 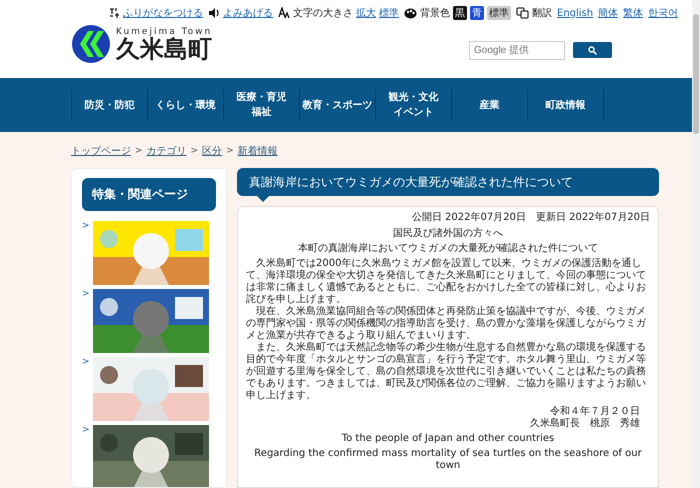 I want to click on furigana-link: ふりがなをつける, so click(x=163, y=13).